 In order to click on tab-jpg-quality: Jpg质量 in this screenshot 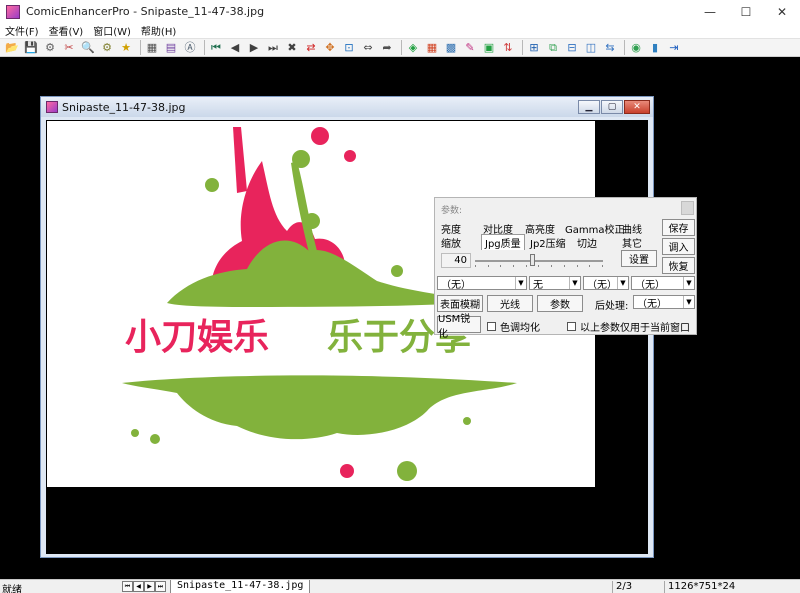, I will do `click(503, 242)`.